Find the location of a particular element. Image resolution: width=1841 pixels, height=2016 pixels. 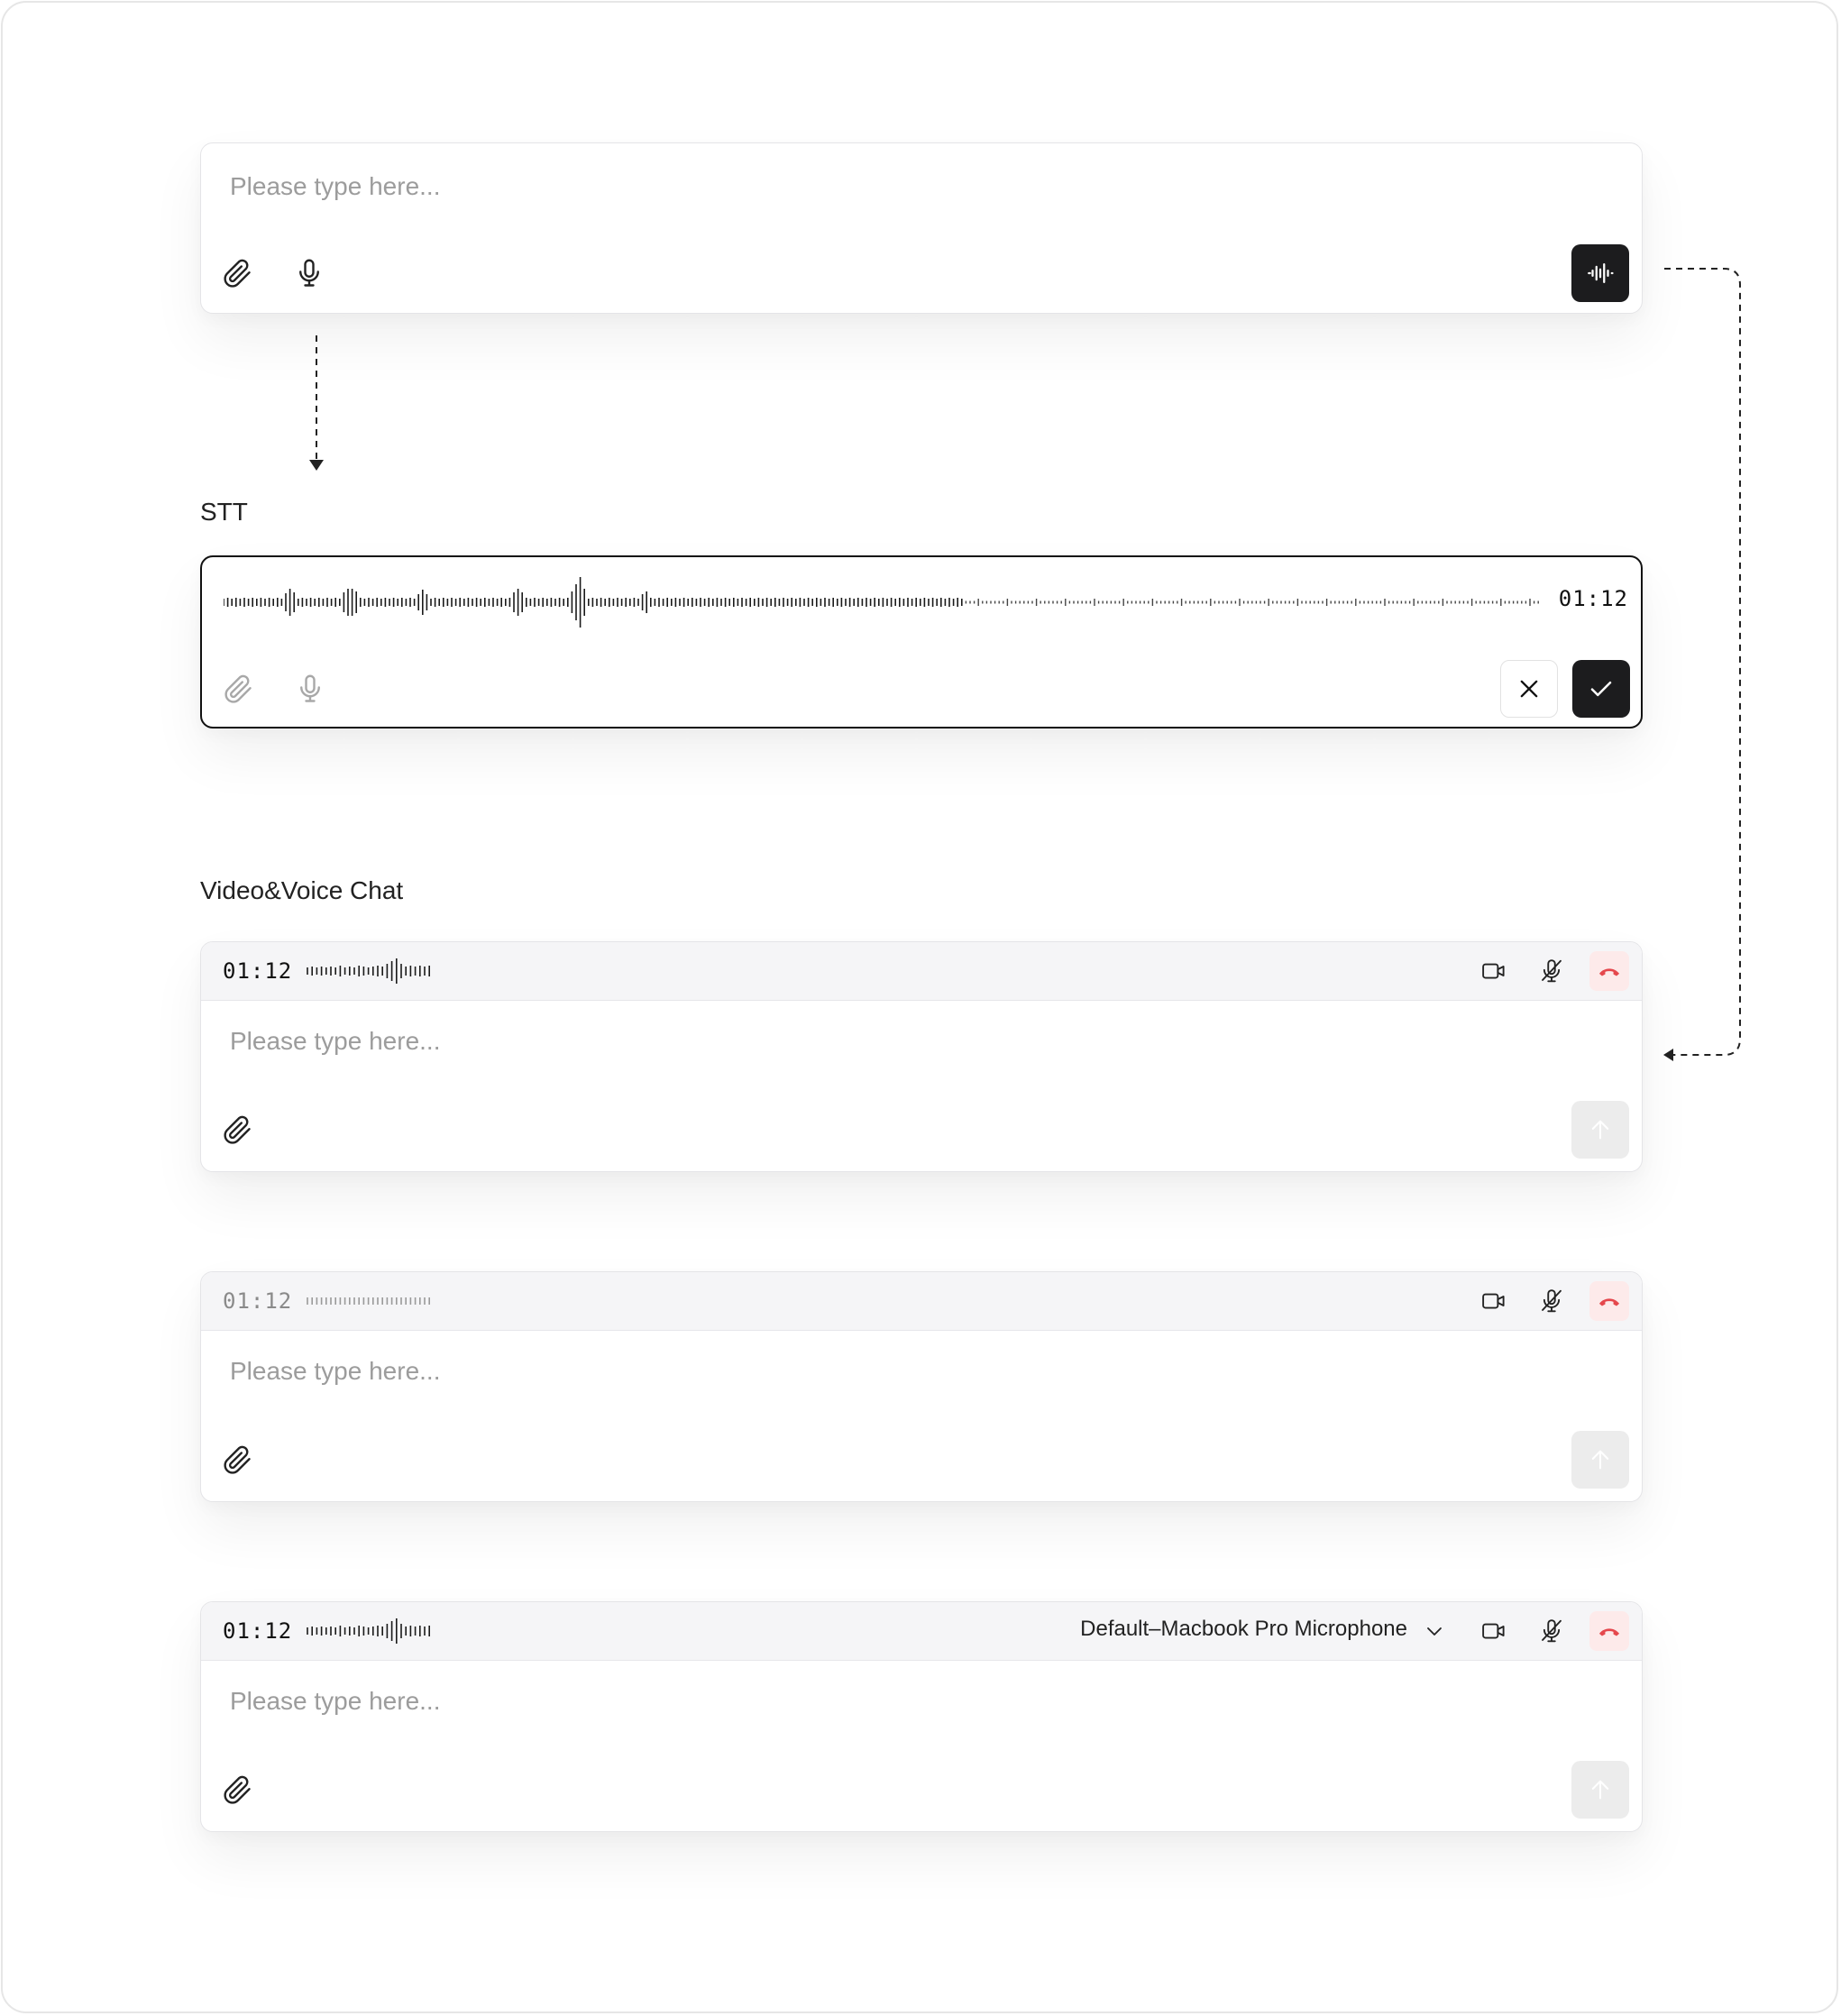

waveform-icon is located at coordinates (1601, 273).